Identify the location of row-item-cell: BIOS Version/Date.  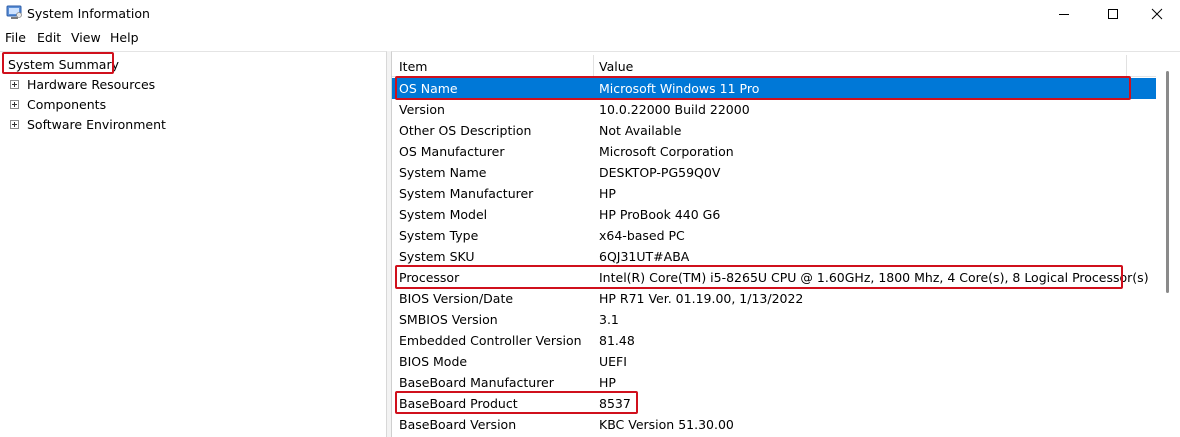
(456, 298).